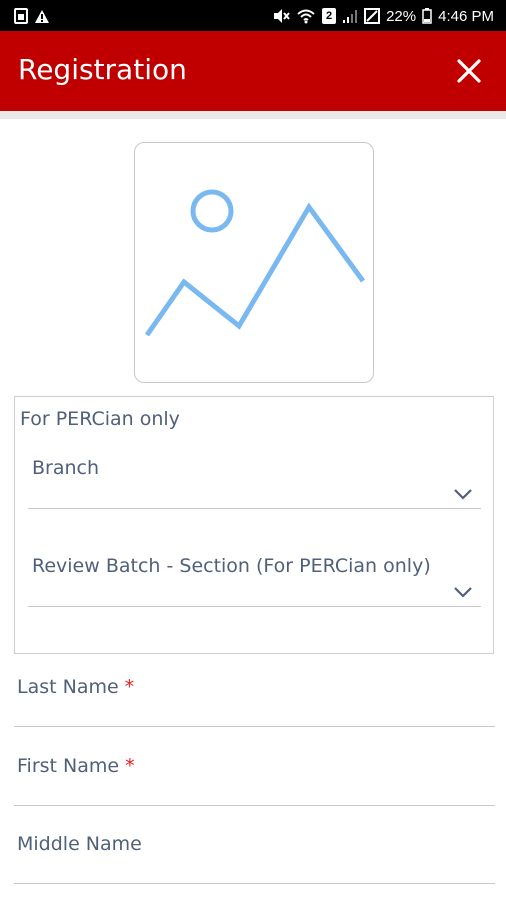 The width and height of the screenshot is (506, 900). What do you see at coordinates (254, 697) in the screenshot?
I see `last-name-field: Last Name *` at bounding box center [254, 697].